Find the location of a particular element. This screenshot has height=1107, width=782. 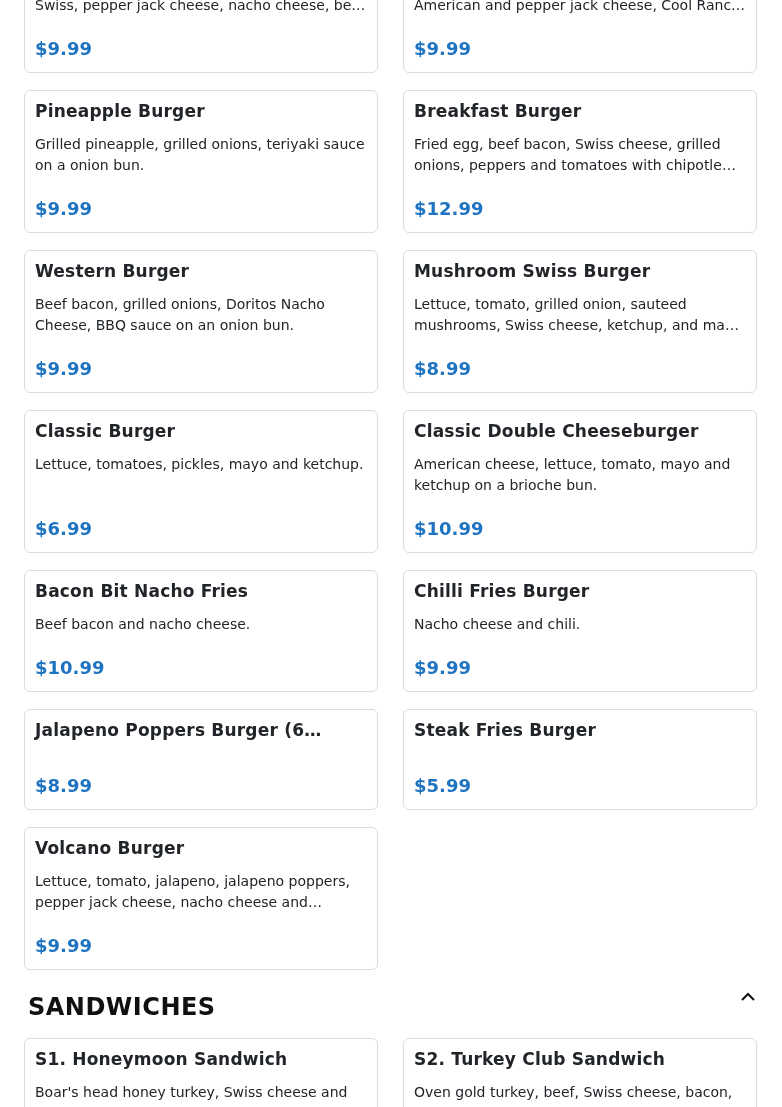

item-description: Boar's head honey turkey, Swiss cheese and is located at coordinates (192, 1092).